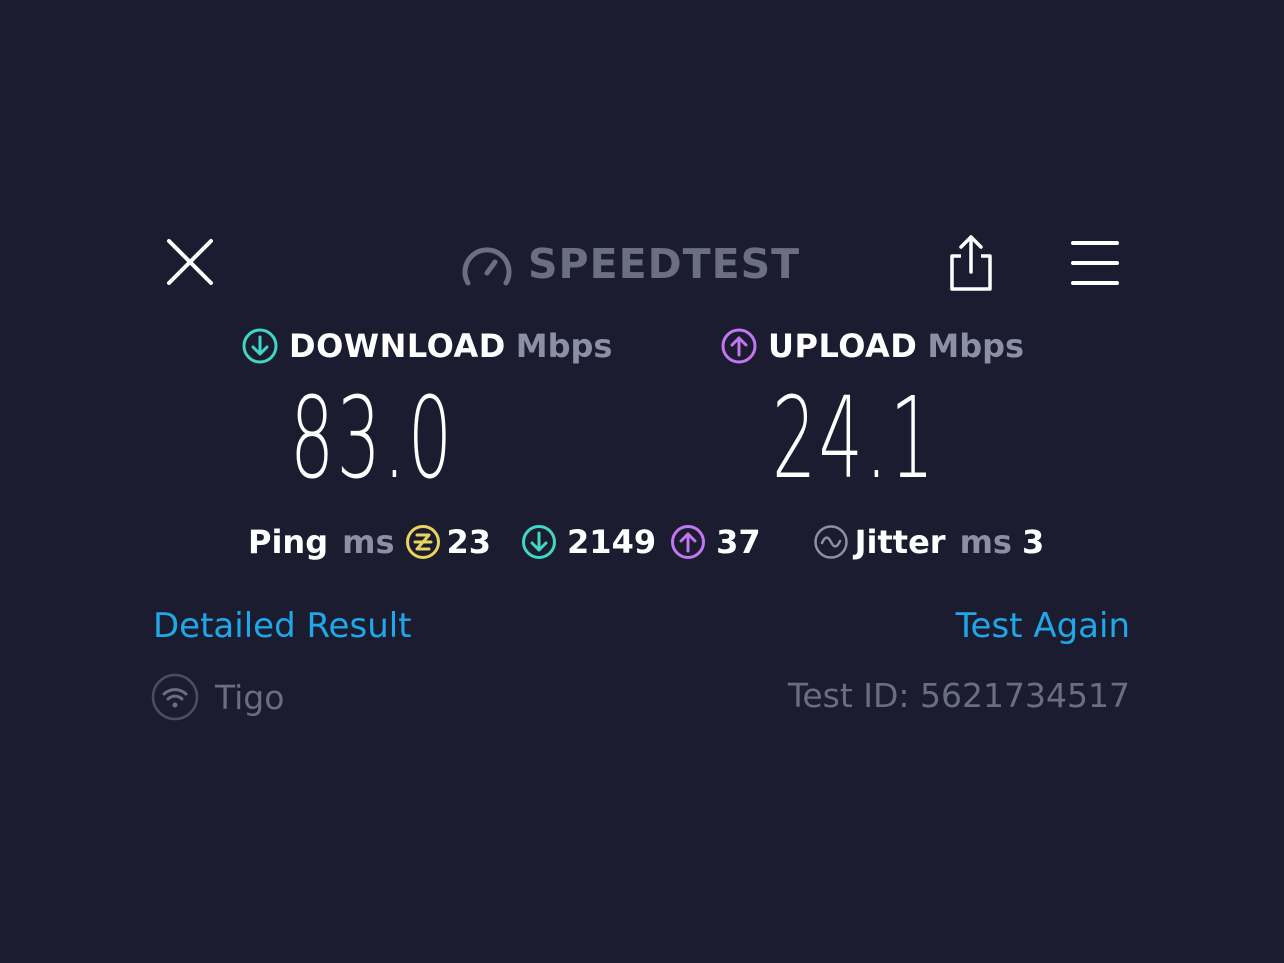 The width and height of the screenshot is (1284, 963). Describe the element at coordinates (397, 346) in the screenshot. I see `download-label: DOWNLOAD` at that location.